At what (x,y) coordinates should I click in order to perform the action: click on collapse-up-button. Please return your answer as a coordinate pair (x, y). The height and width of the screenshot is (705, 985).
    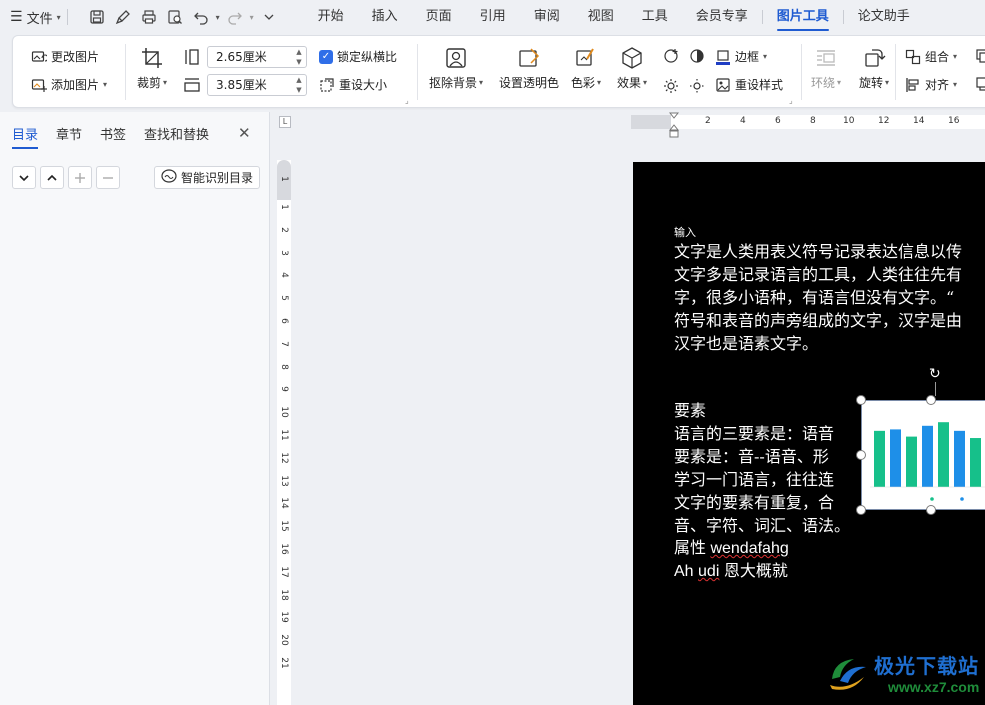
    Looking at the image, I should click on (52, 177).